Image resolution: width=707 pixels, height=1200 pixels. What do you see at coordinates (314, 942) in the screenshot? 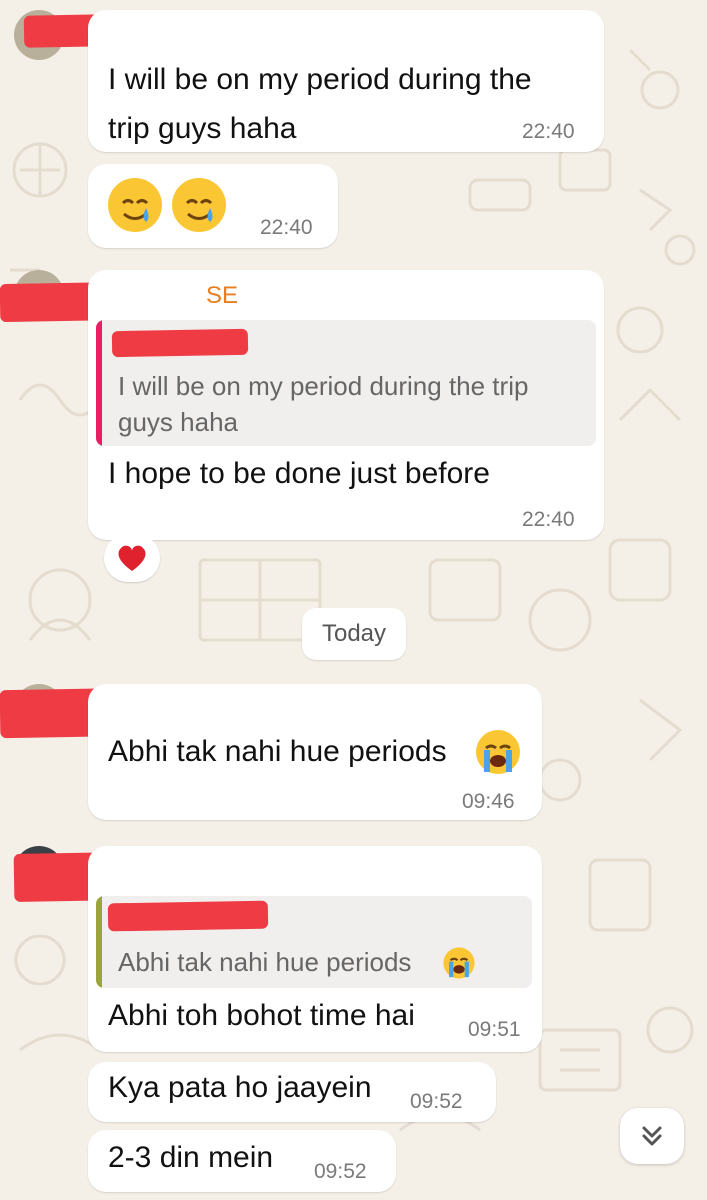
I see `quoted-message: Abhi tak nahi hue periods` at bounding box center [314, 942].